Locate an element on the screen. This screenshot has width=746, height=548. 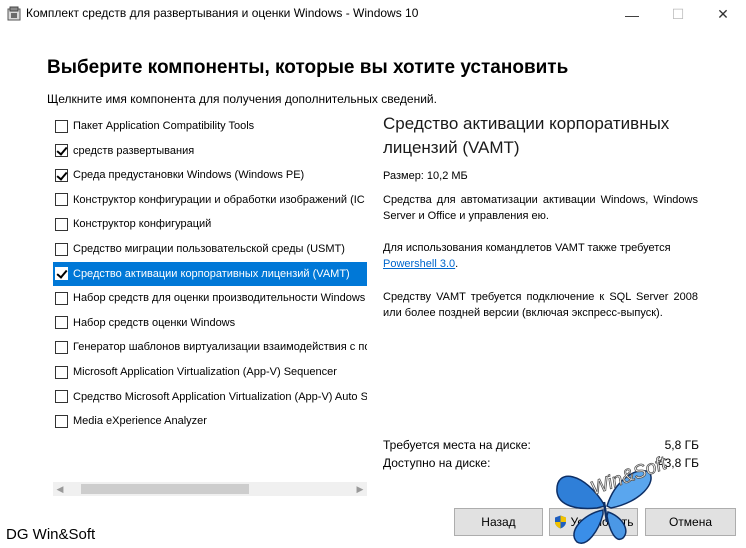
feature-label: Среда предустановки Windows (Windows PE) is located at coordinates (188, 175).